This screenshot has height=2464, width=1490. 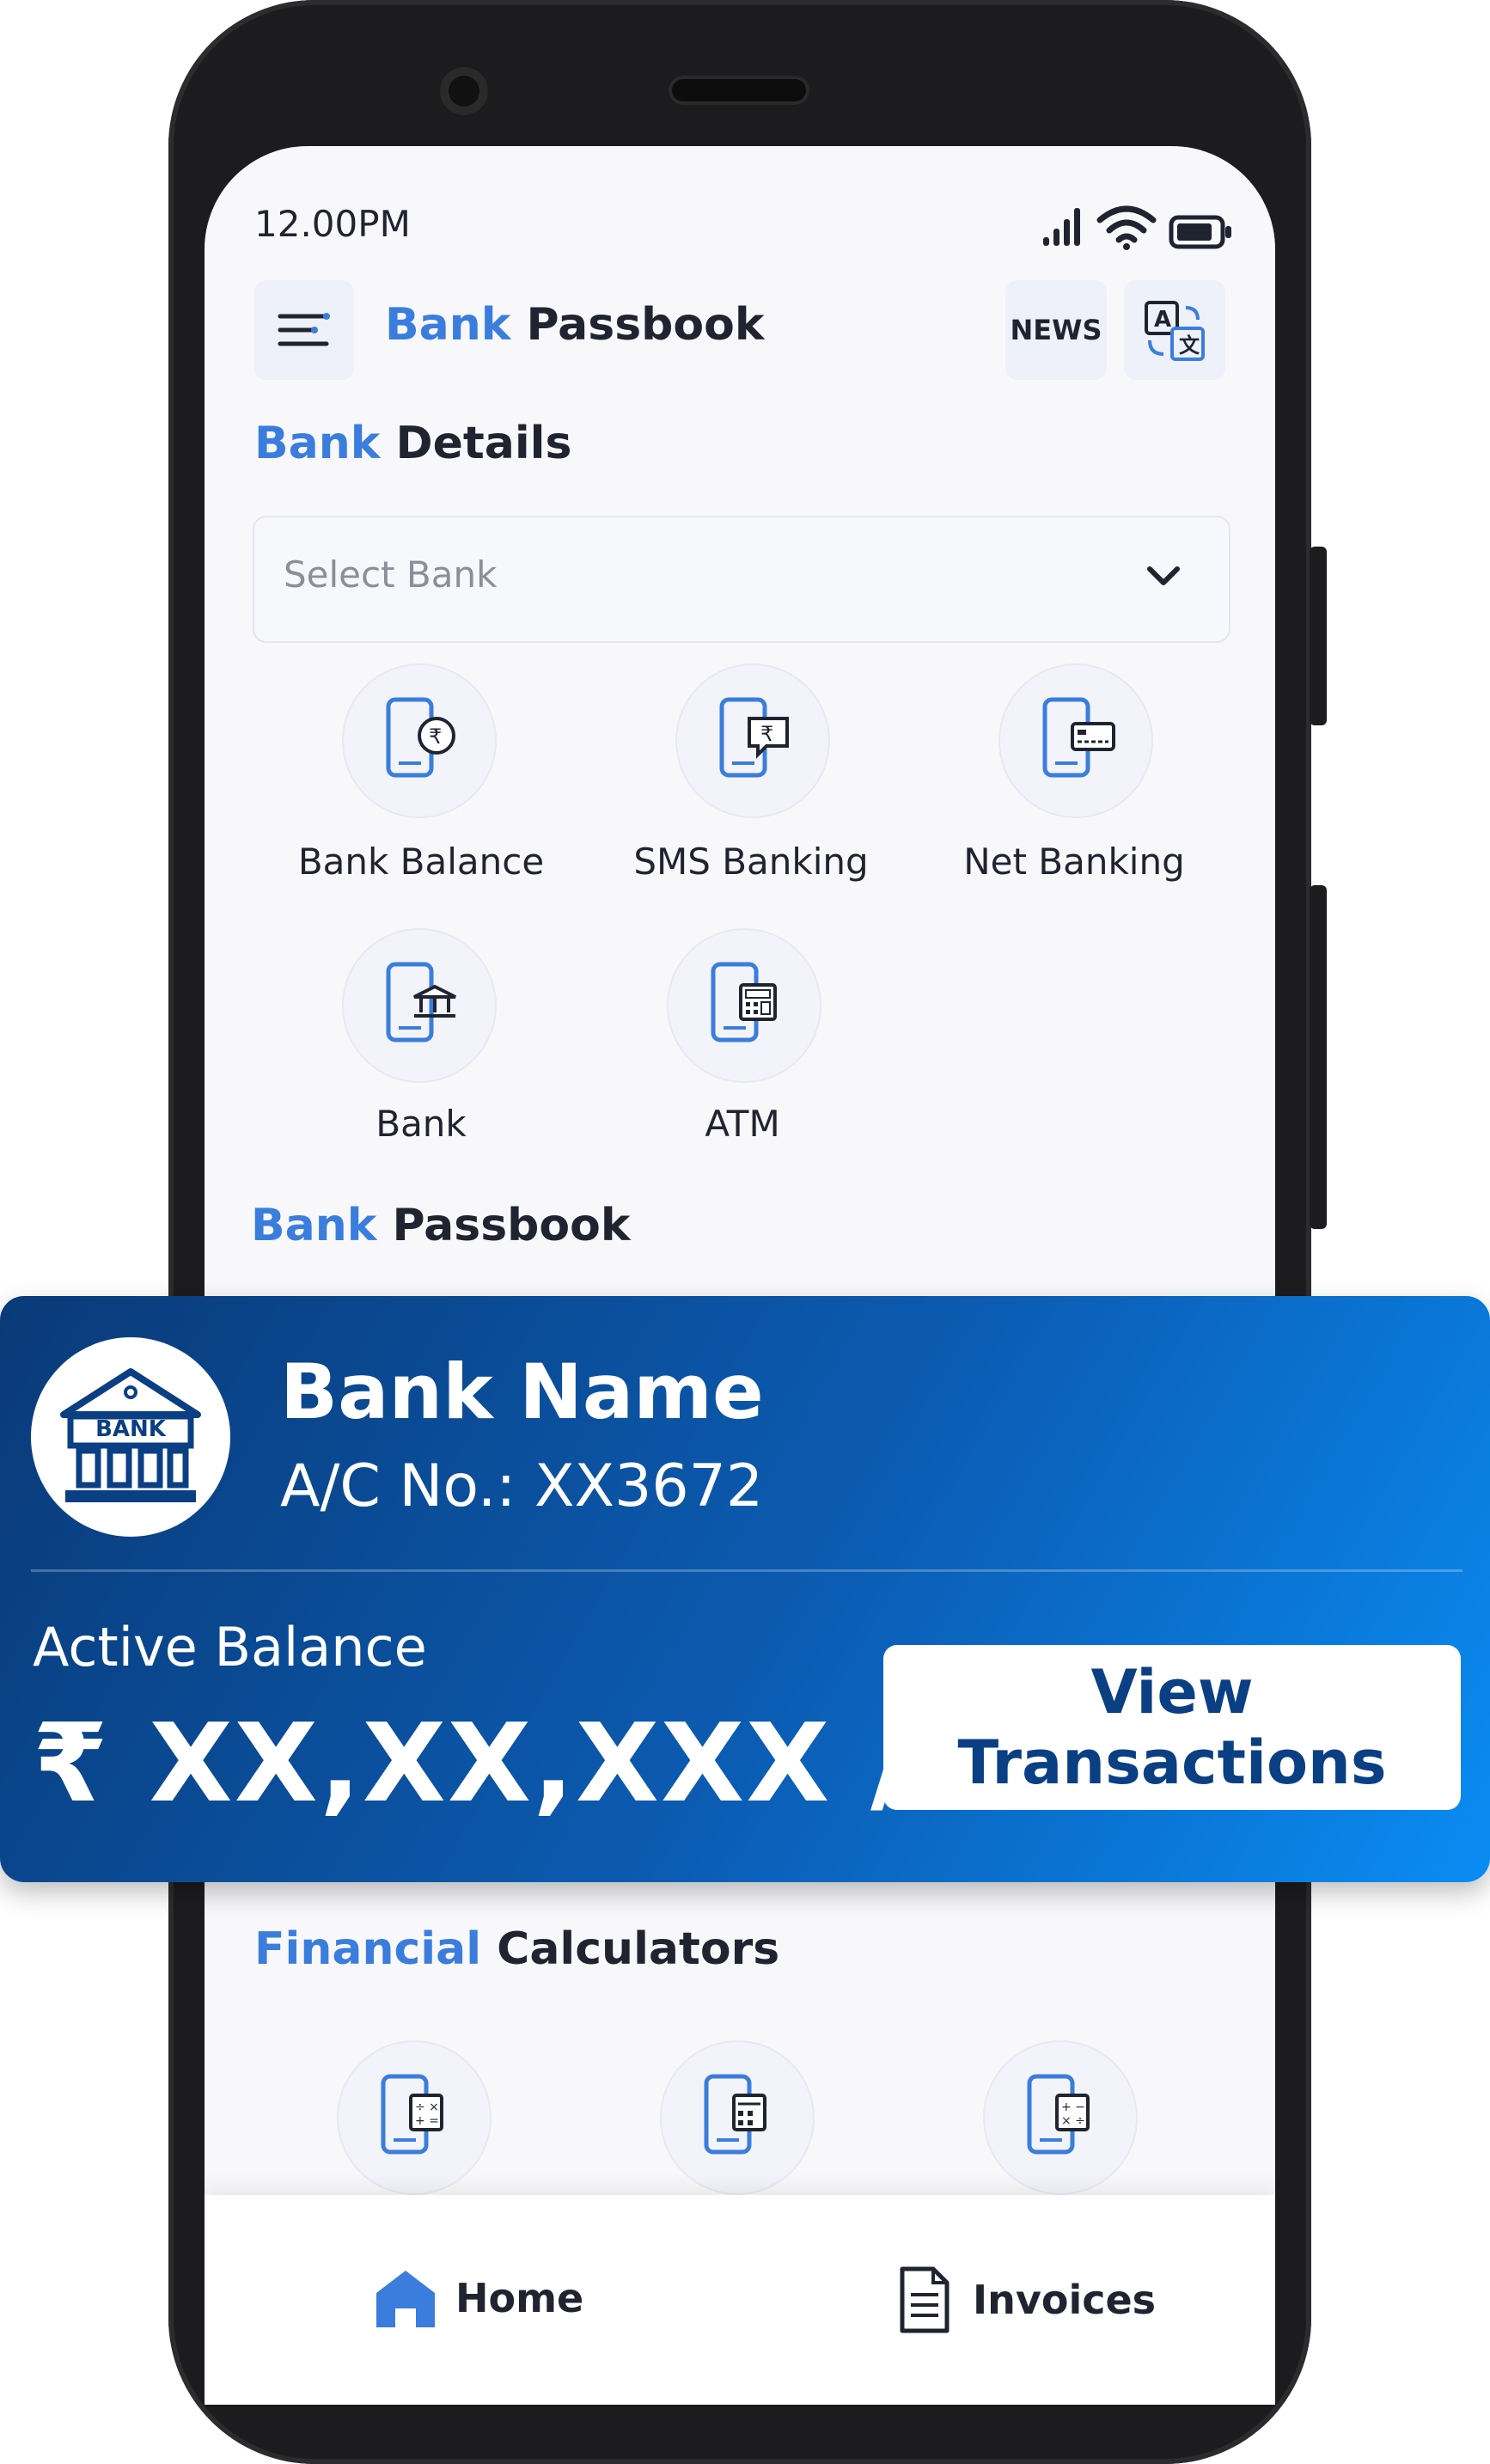 I want to click on phone-rupee-icon: ₹, so click(x=420, y=737).